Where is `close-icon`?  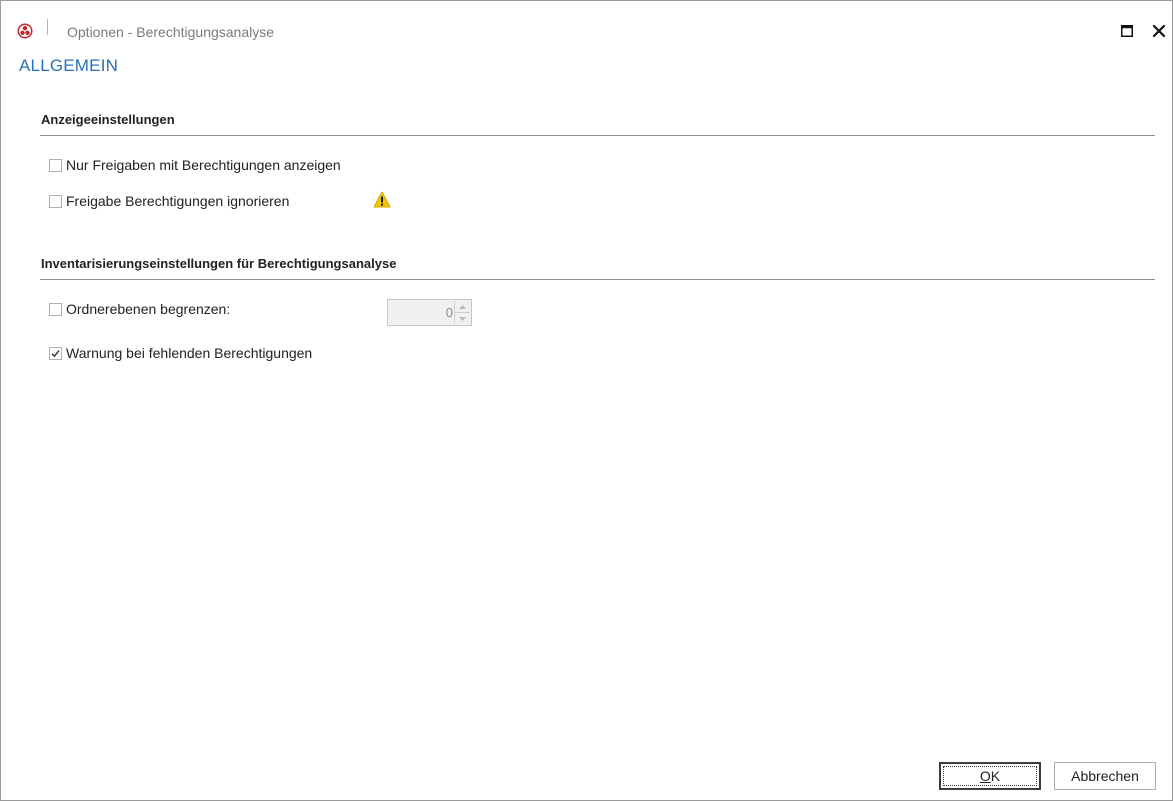
close-icon is located at coordinates (1159, 31).